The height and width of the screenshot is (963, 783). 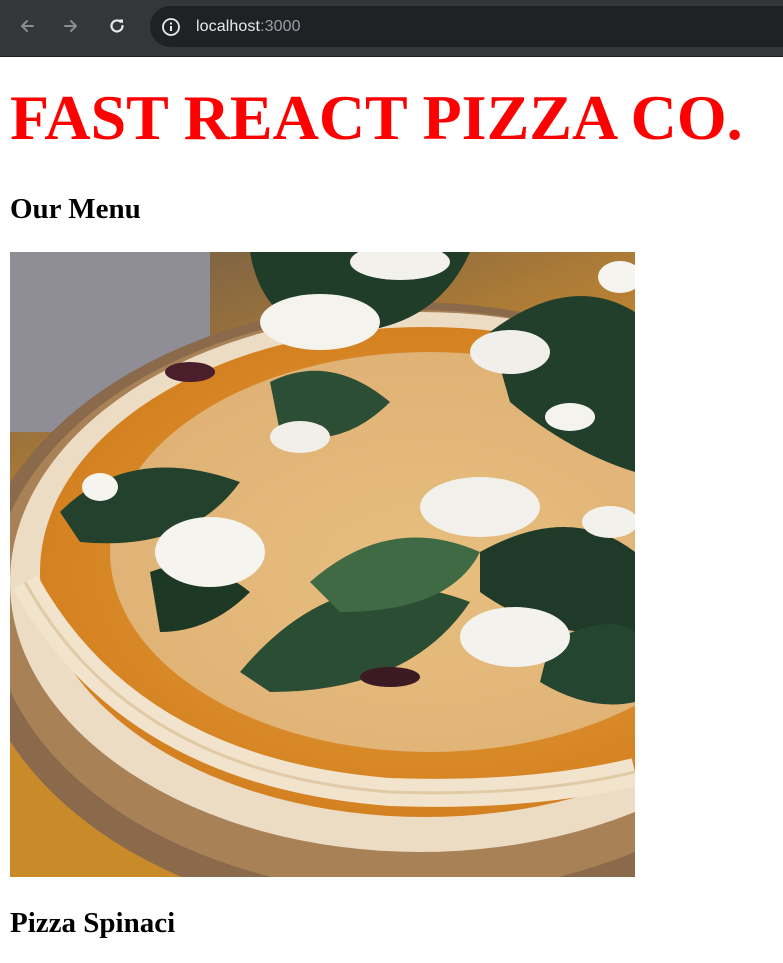 What do you see at coordinates (280, 26) in the screenshot?
I see `url-port: :3000` at bounding box center [280, 26].